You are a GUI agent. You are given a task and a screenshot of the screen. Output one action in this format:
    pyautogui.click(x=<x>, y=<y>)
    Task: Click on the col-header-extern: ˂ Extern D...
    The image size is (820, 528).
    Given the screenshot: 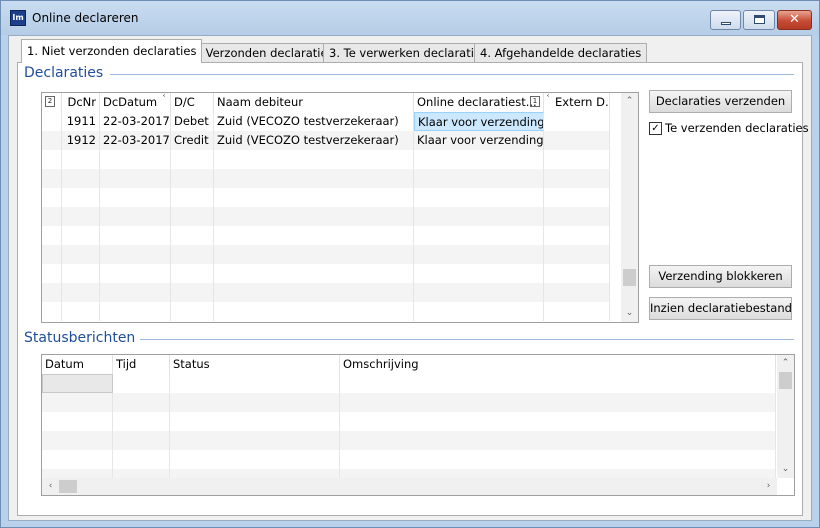 What is the action you would take?
    pyautogui.click(x=577, y=102)
    